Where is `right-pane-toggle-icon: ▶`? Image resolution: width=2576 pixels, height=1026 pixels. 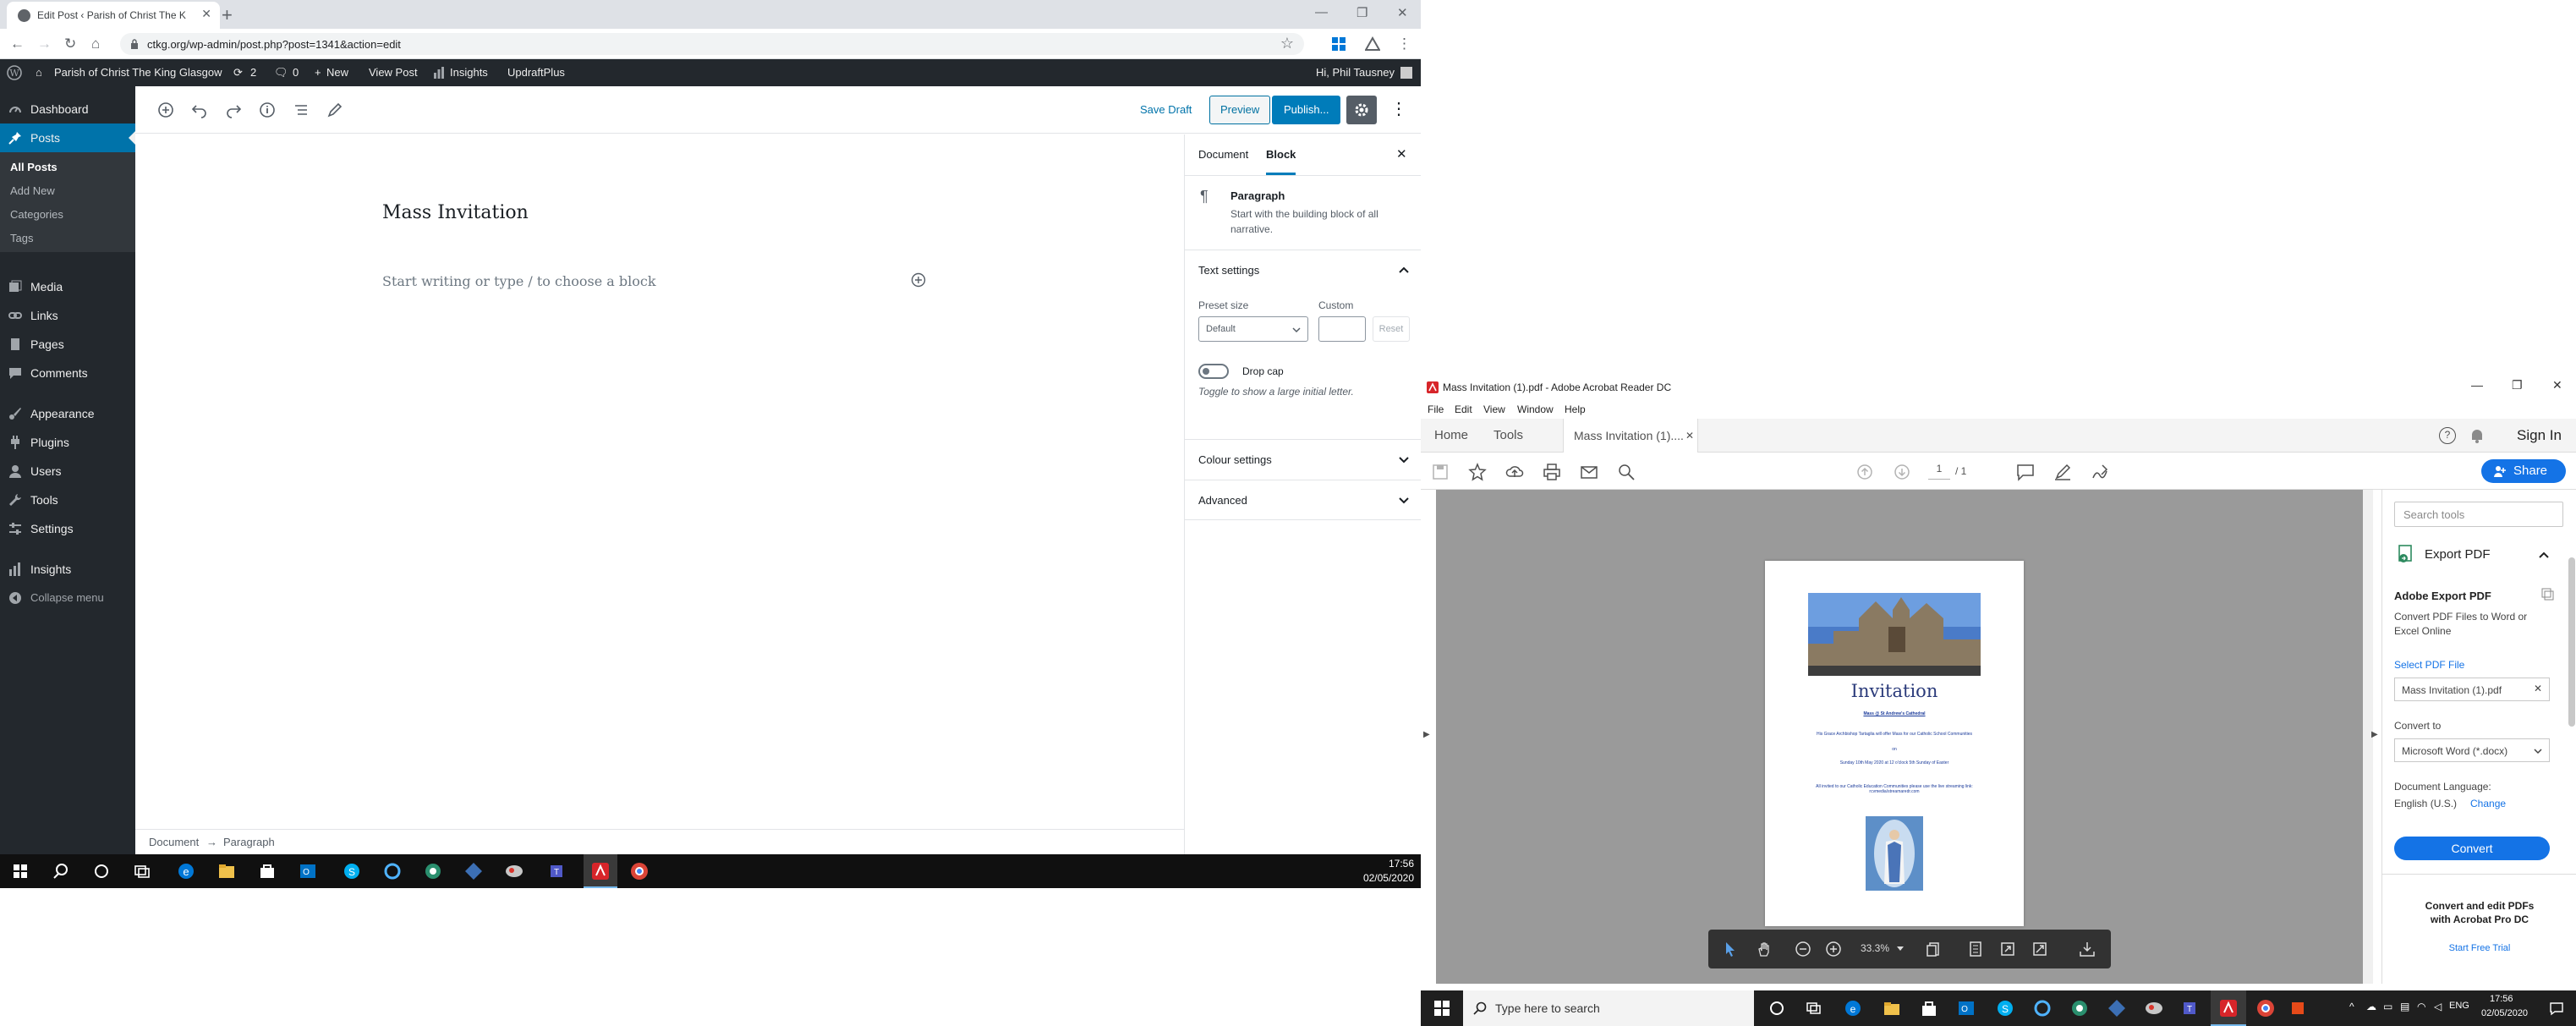
right-pane-toggle-icon: ▶ is located at coordinates (2374, 735).